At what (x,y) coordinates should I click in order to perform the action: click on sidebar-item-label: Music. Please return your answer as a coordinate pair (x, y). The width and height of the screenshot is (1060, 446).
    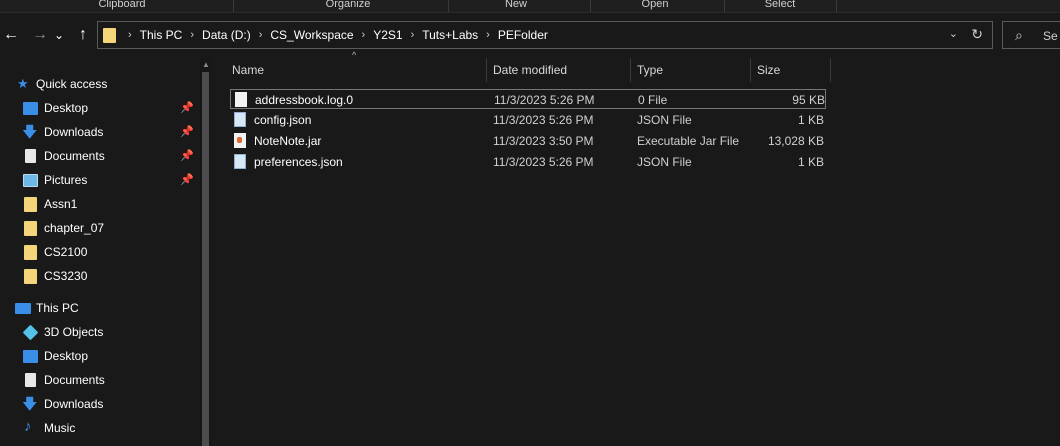
    Looking at the image, I should click on (60, 428).